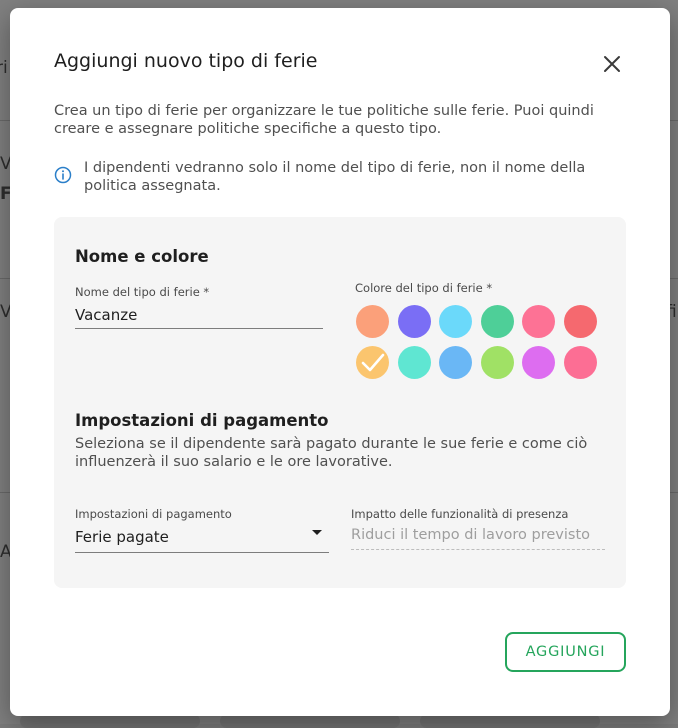 This screenshot has height=728, width=678. Describe the element at coordinates (122, 537) in the screenshot. I see `payment-settings-select: Ferie pagate` at that location.